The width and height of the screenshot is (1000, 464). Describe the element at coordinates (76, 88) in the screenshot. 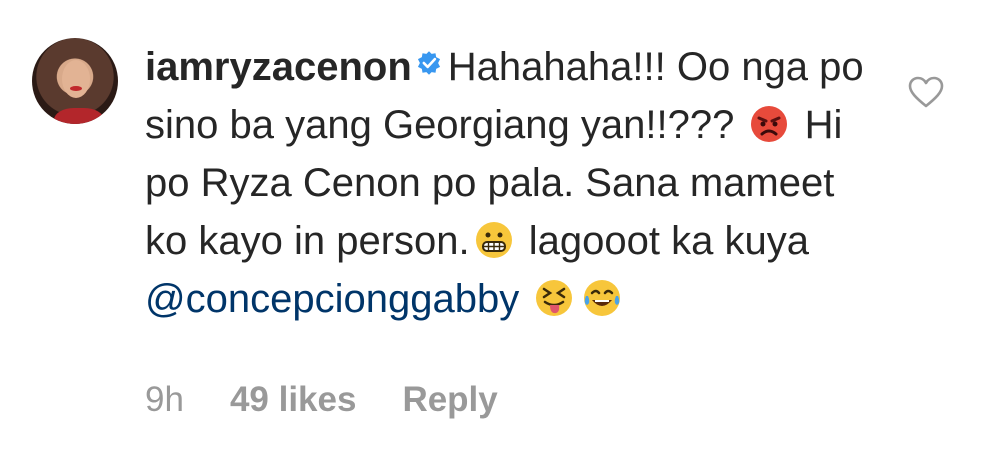

I see `avatar-lips` at that location.